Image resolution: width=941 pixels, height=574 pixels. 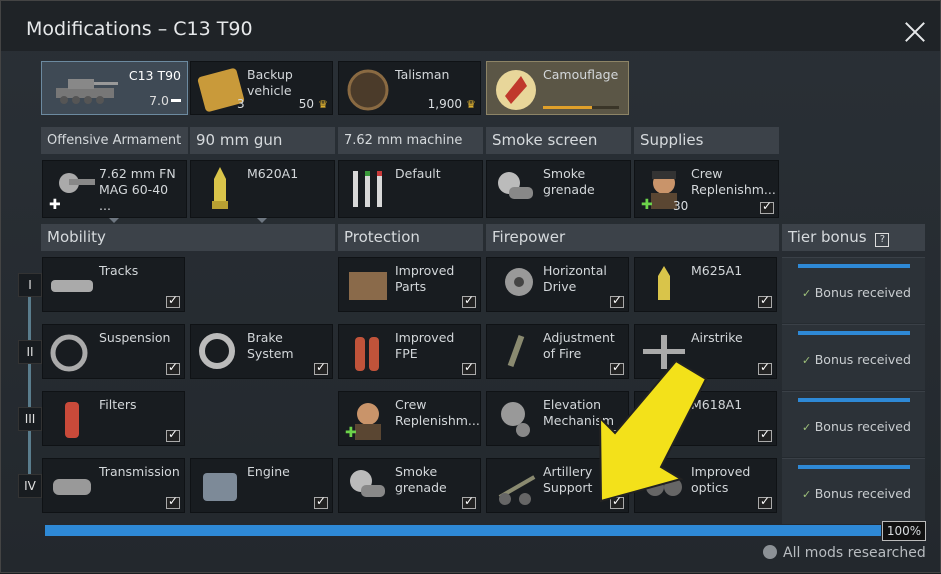 I want to click on research-icon, so click(x=770, y=552).